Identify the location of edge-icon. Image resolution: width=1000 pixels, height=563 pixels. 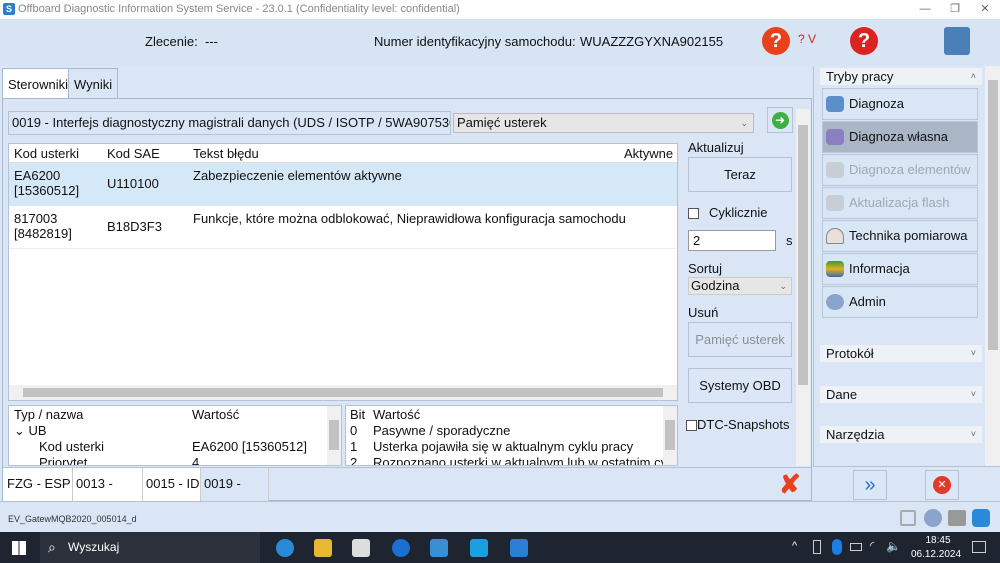
(285, 548).